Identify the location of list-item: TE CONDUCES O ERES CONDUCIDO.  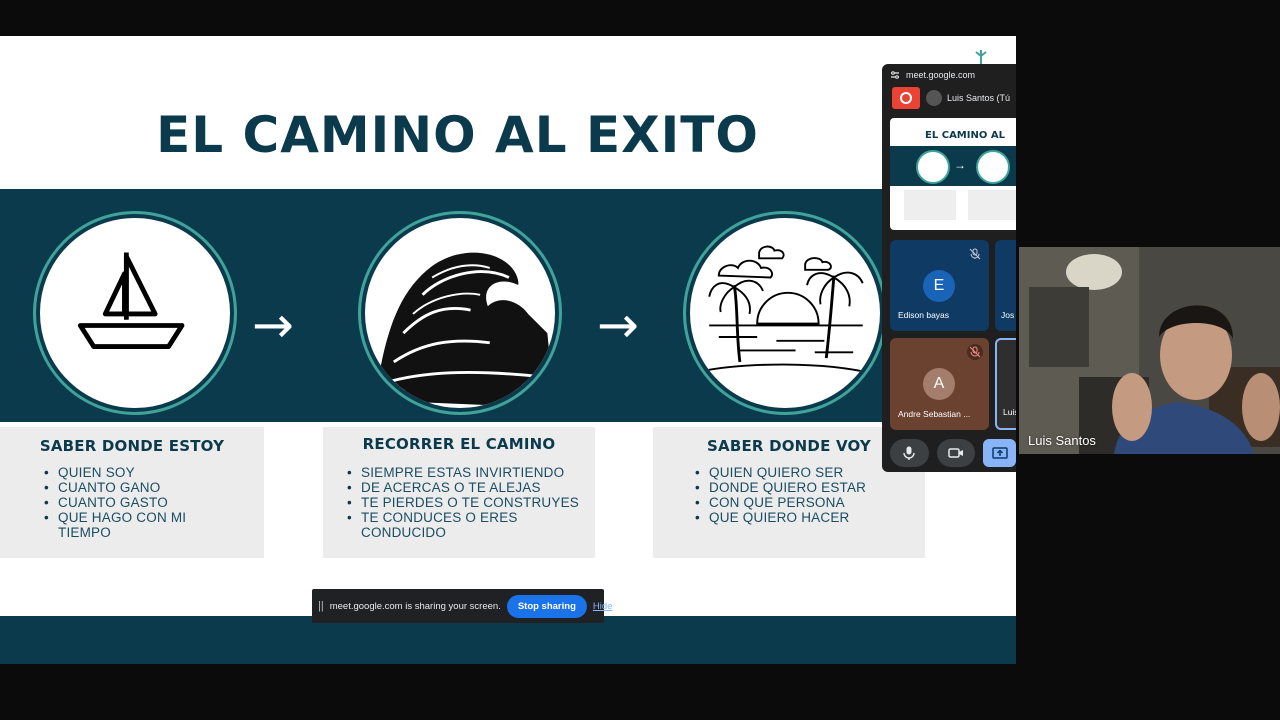
(443, 525).